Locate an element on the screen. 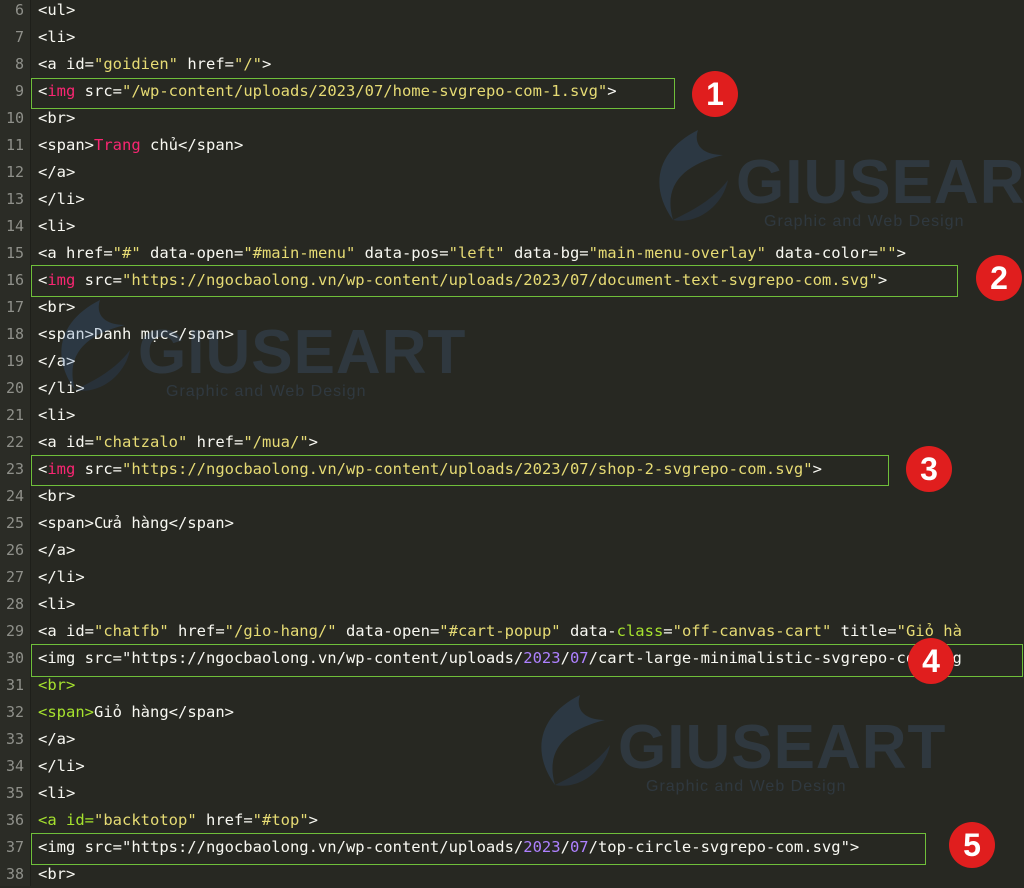 Image resolution: width=1024 pixels, height=888 pixels. code-line: 6 <ul> is located at coordinates (512, 12).